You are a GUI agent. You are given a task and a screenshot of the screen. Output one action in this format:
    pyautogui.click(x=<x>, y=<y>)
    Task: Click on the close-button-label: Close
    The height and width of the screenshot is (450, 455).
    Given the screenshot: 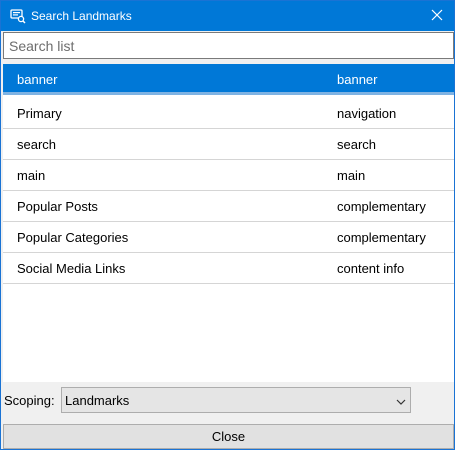 What is the action you would take?
    pyautogui.click(x=228, y=436)
    